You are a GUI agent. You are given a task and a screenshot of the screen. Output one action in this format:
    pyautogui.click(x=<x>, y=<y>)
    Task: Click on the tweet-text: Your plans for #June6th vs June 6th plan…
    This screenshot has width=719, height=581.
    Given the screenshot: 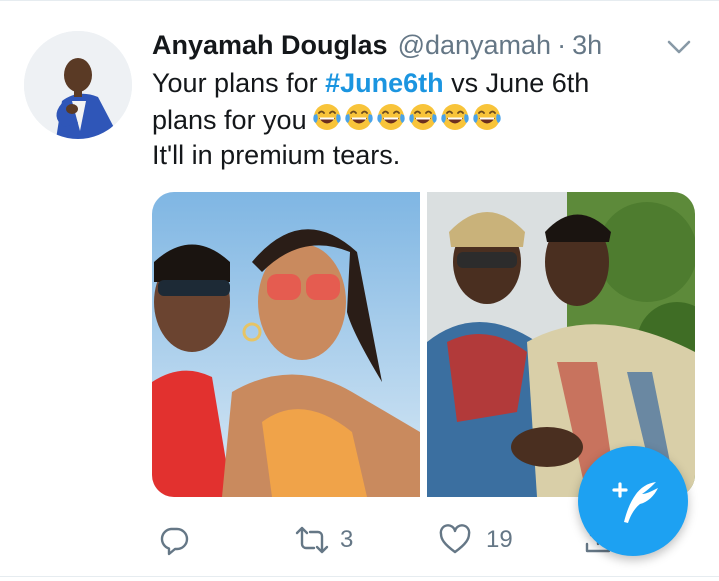 What is the action you would take?
    pyautogui.click(x=422, y=119)
    